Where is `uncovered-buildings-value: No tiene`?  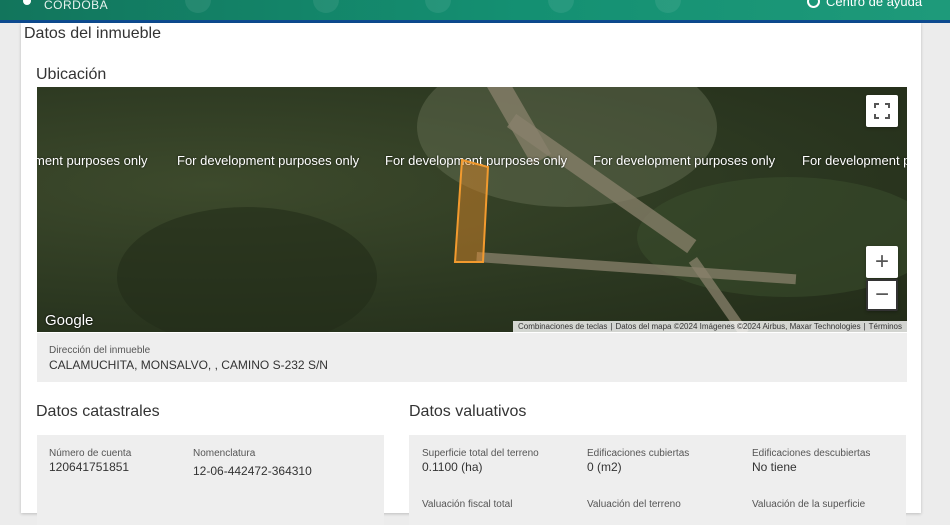 uncovered-buildings-value: No tiene is located at coordinates (774, 467).